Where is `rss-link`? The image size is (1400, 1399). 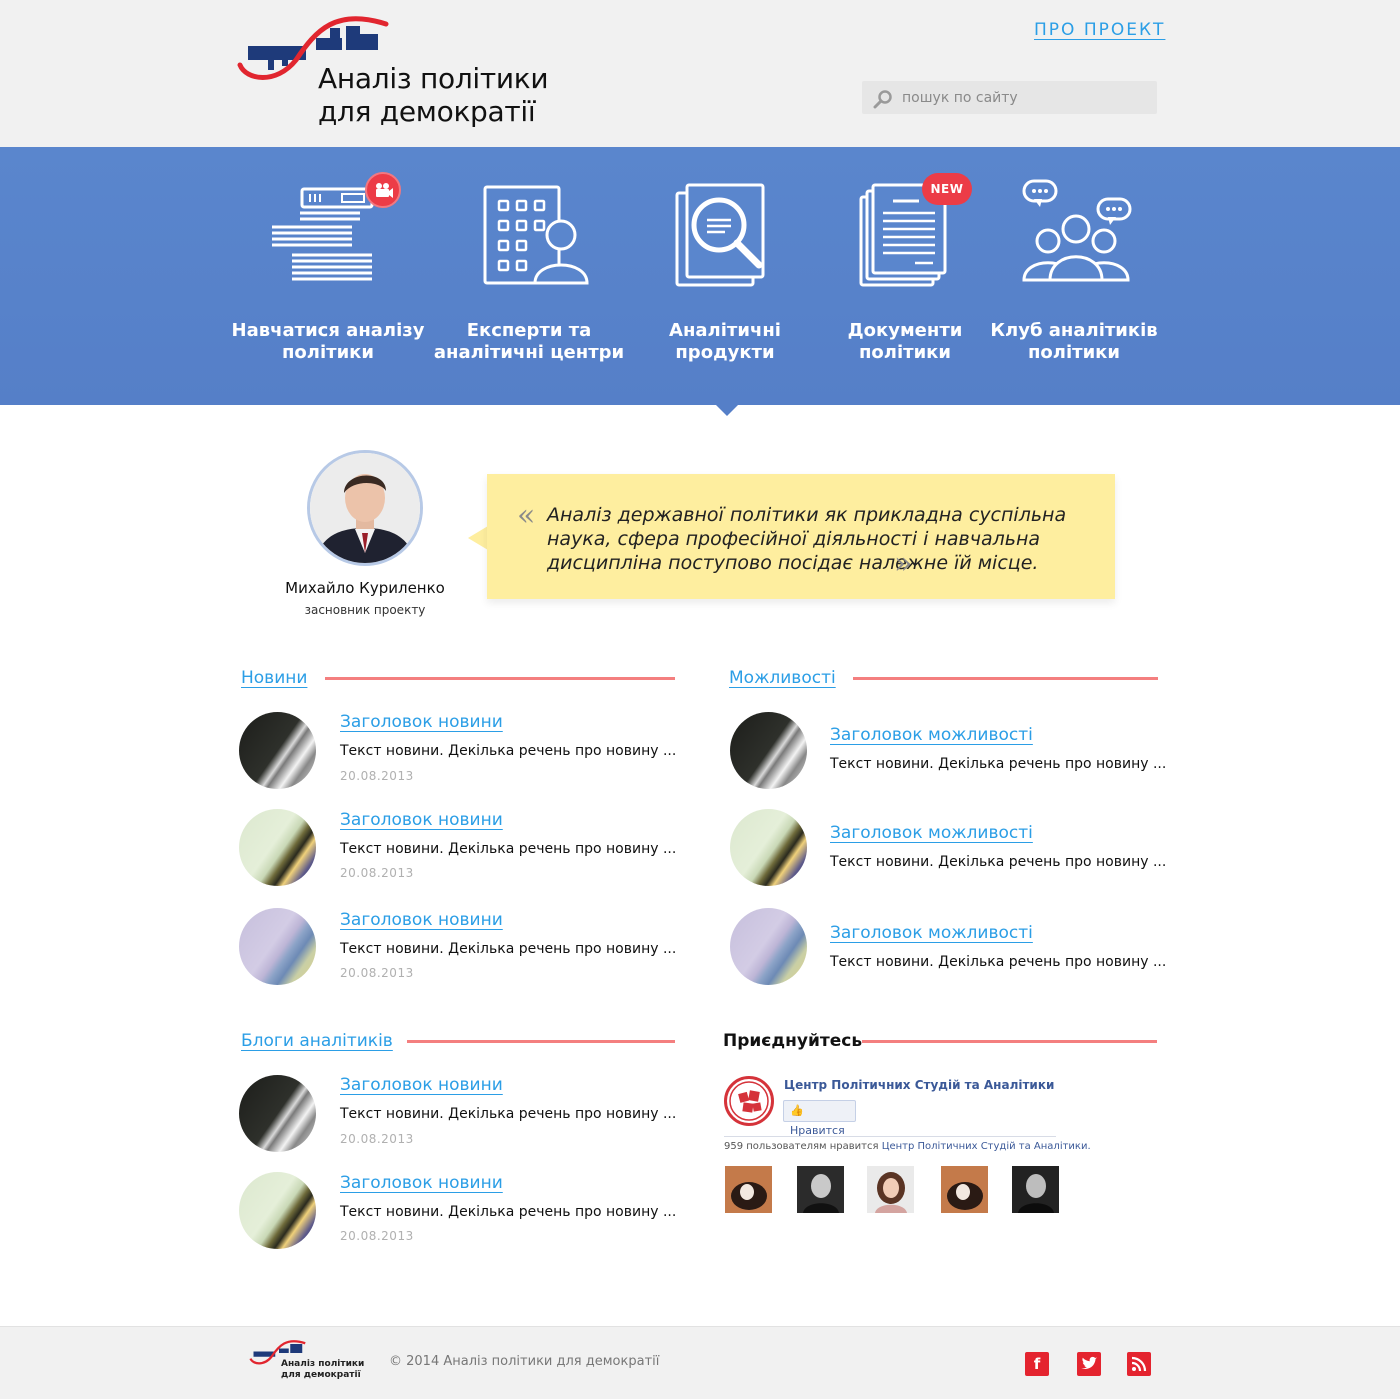 rss-link is located at coordinates (1139, 1364).